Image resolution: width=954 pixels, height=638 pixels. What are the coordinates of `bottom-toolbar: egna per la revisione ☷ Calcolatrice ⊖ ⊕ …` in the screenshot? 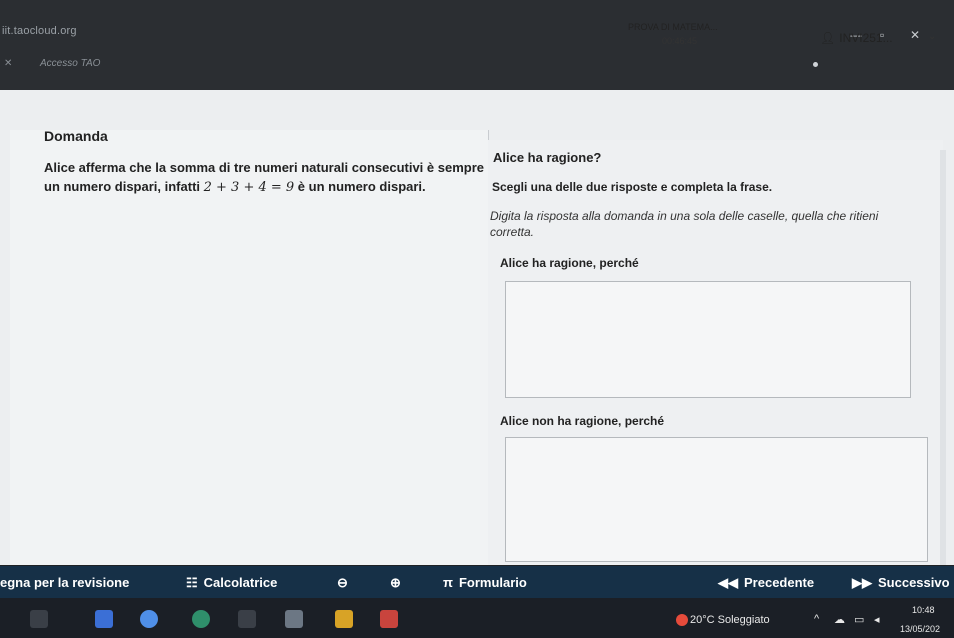 It's located at (477, 582).